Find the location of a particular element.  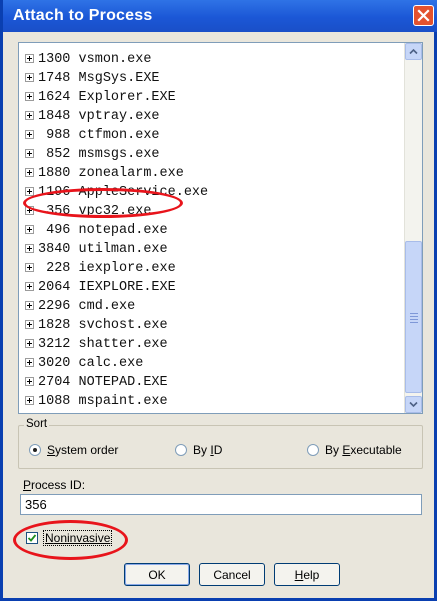

sort-groupbox: Sort System order By ID By Executable is located at coordinates (220, 443).